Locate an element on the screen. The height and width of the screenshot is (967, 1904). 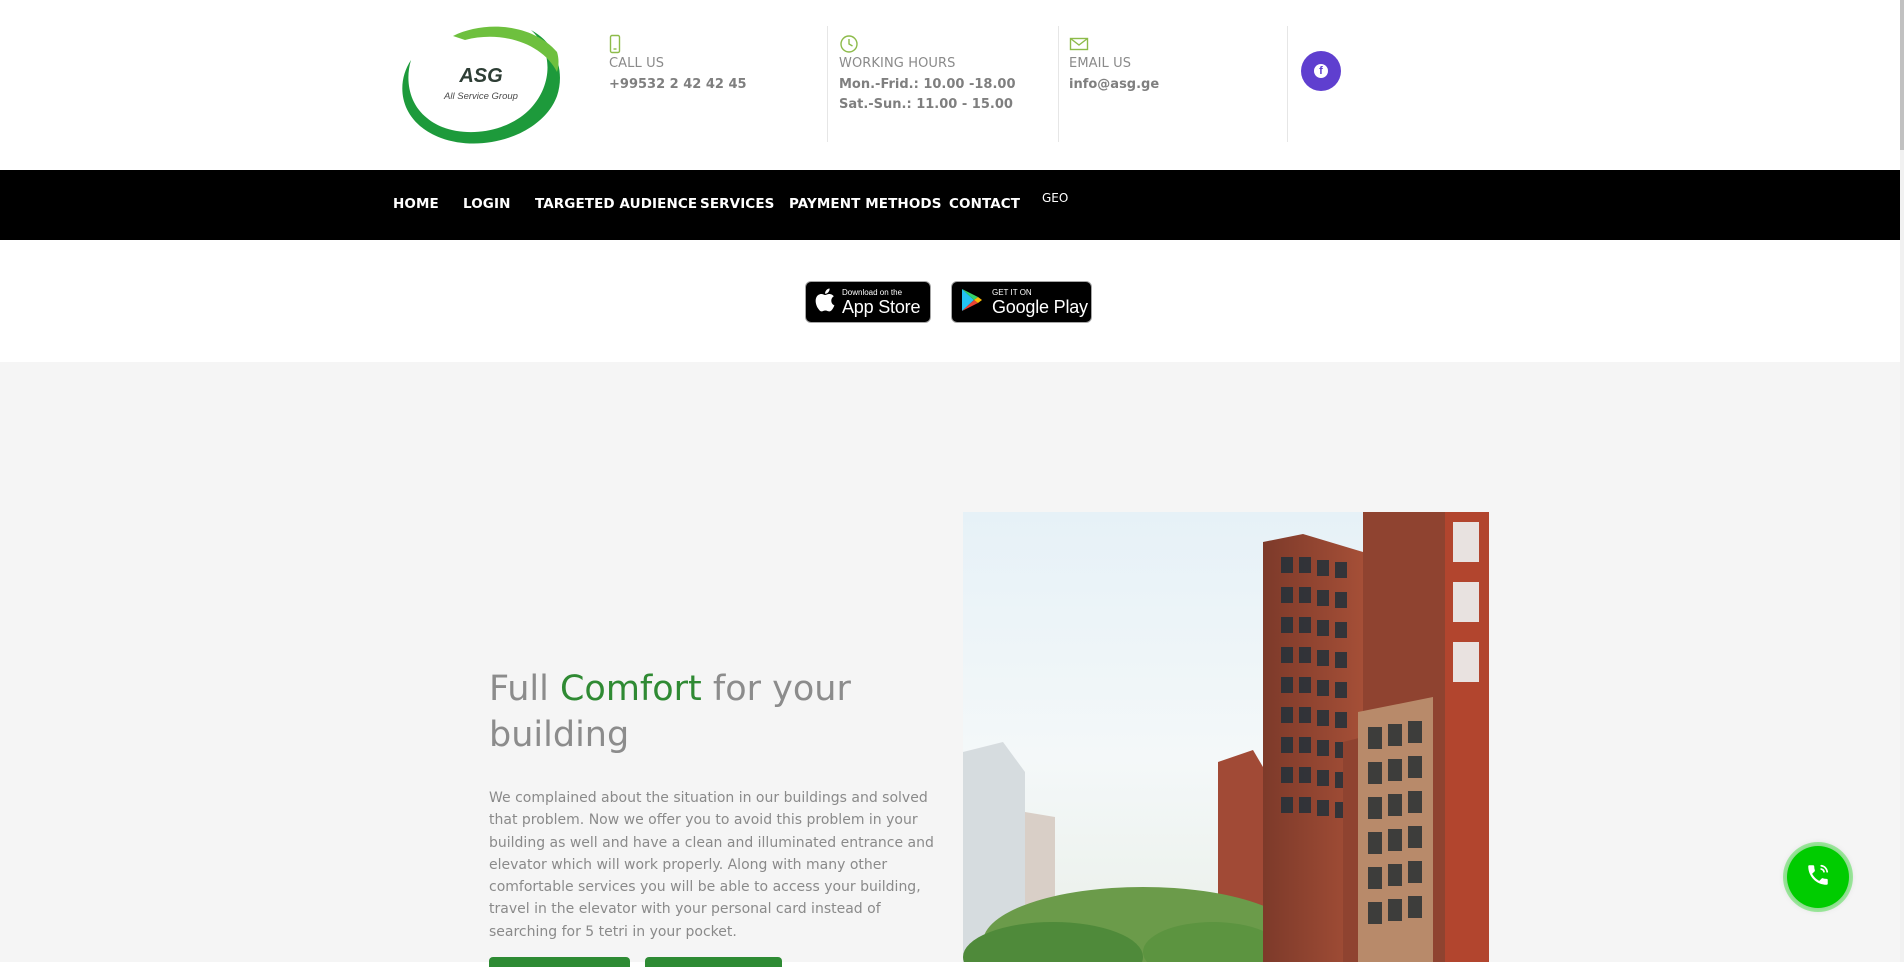
phone-call-icon is located at coordinates (1818, 877).